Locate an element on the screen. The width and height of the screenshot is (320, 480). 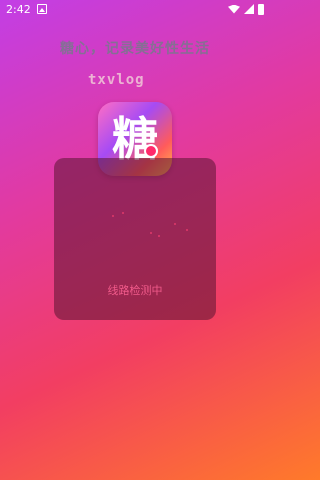
status-bar: 2:42 is located at coordinates (135, 9).